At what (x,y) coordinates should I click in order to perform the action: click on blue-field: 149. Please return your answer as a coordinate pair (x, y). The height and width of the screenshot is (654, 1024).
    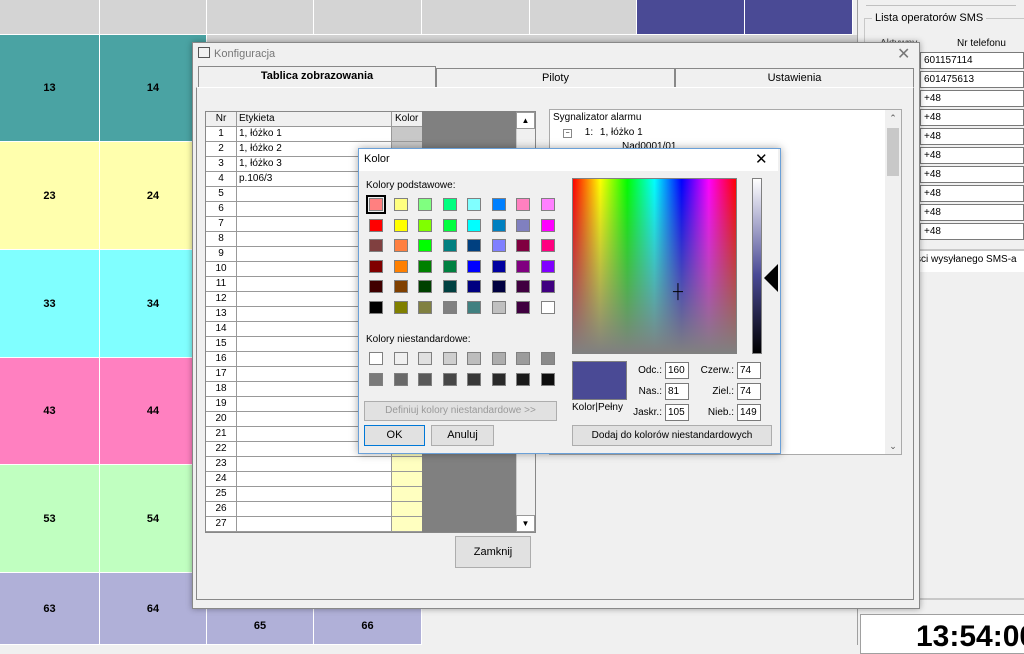
    Looking at the image, I should click on (749, 412).